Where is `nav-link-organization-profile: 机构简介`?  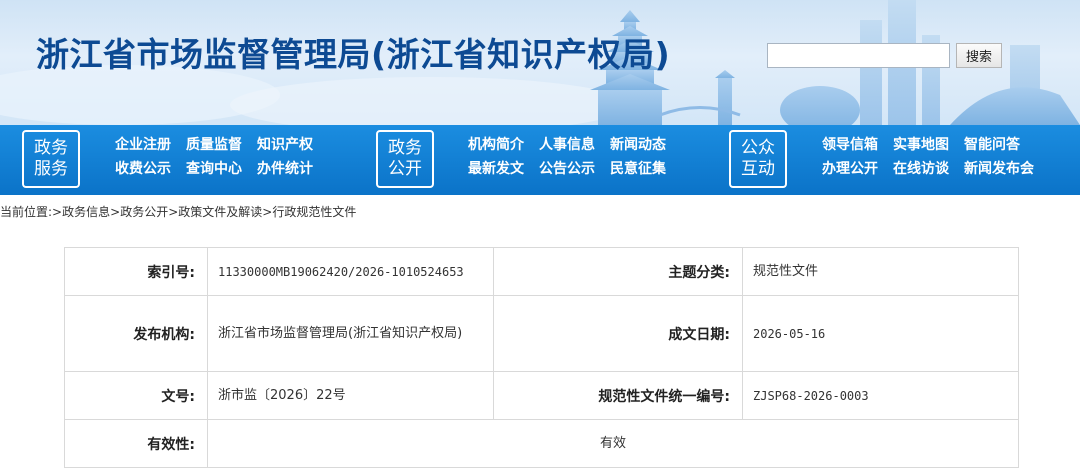 nav-link-organization-profile: 机构简介 is located at coordinates (496, 145).